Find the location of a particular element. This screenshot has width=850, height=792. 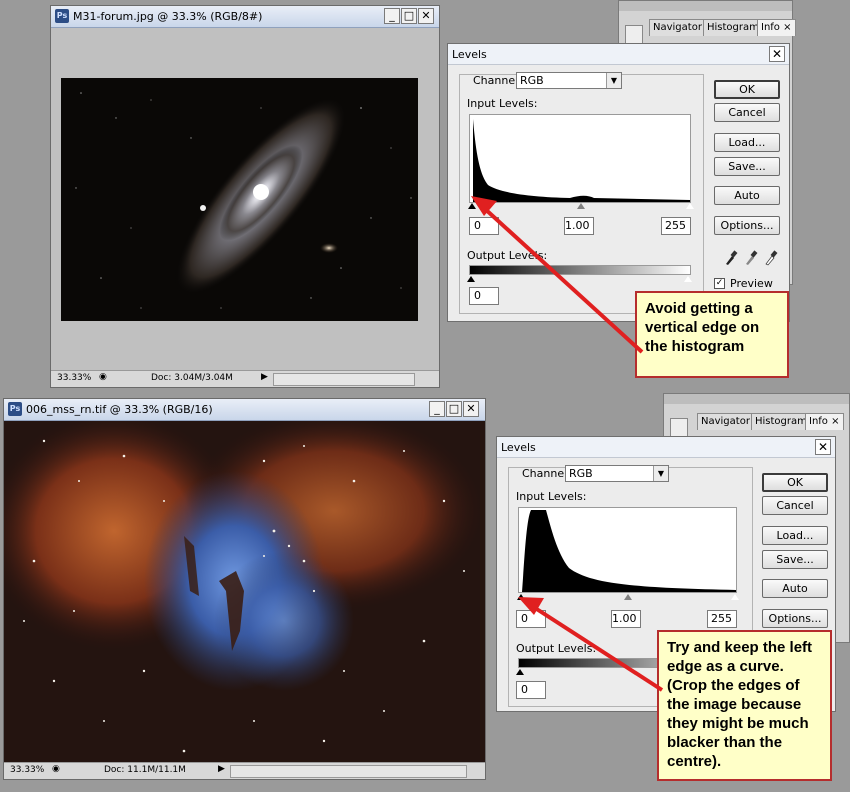

black-eyedropper-icon is located at coordinates (731, 257).